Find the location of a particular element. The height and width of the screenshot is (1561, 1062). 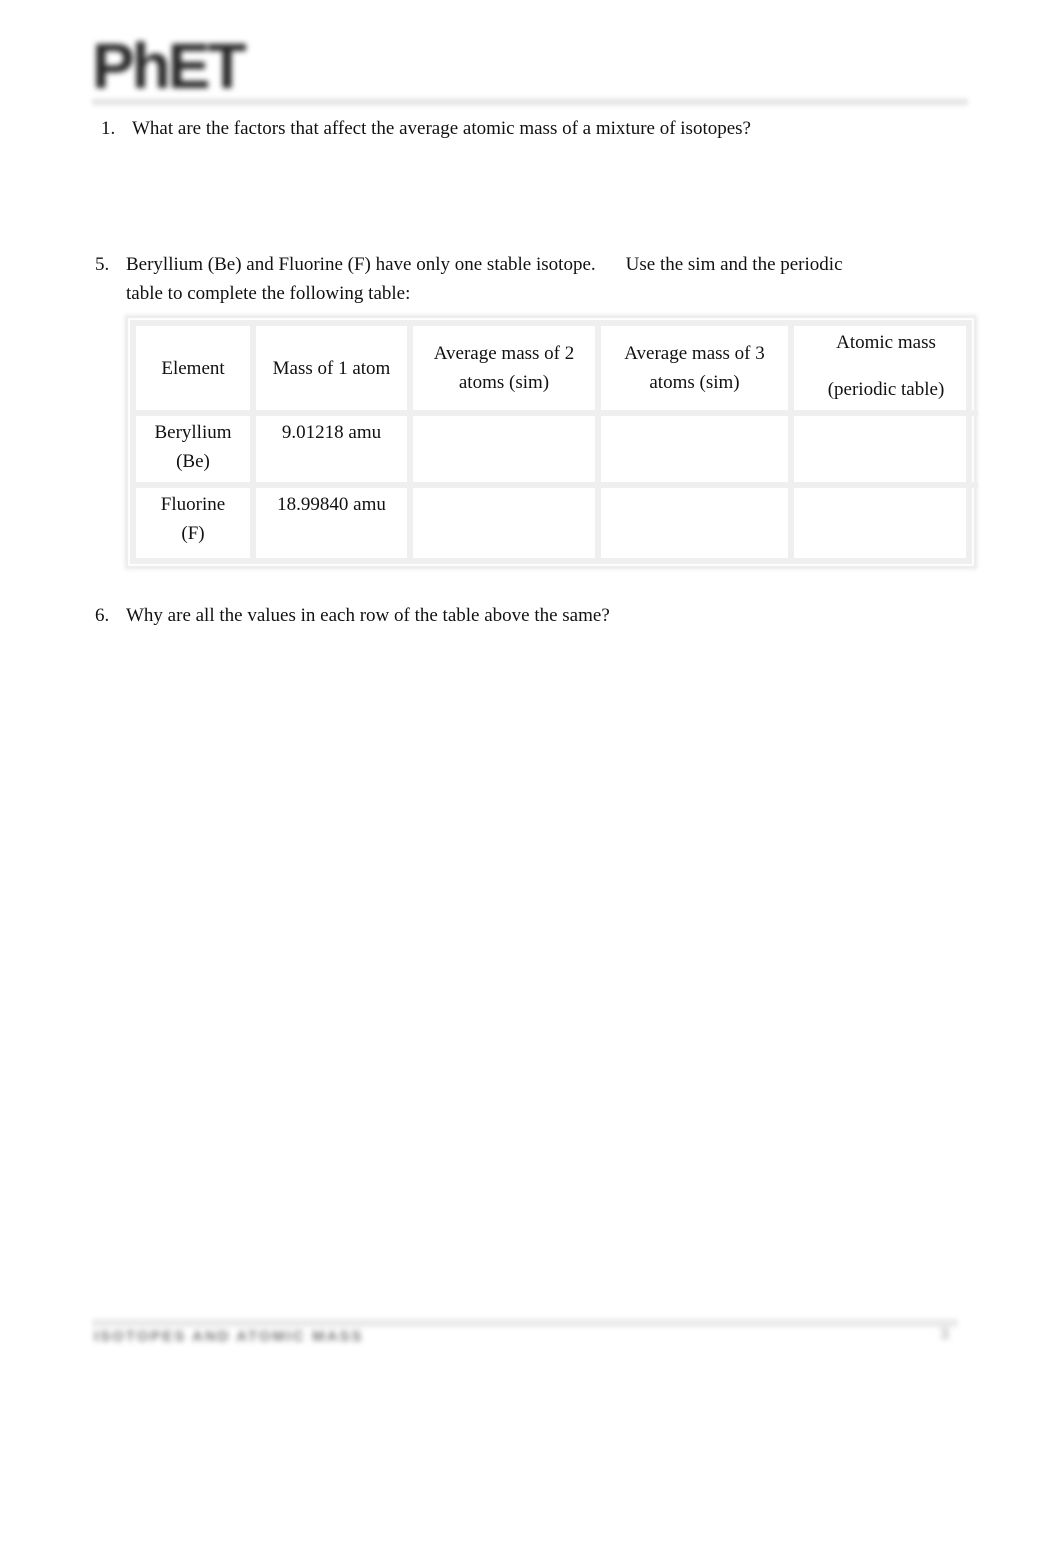

element-name: Beryllium is located at coordinates (193, 432).